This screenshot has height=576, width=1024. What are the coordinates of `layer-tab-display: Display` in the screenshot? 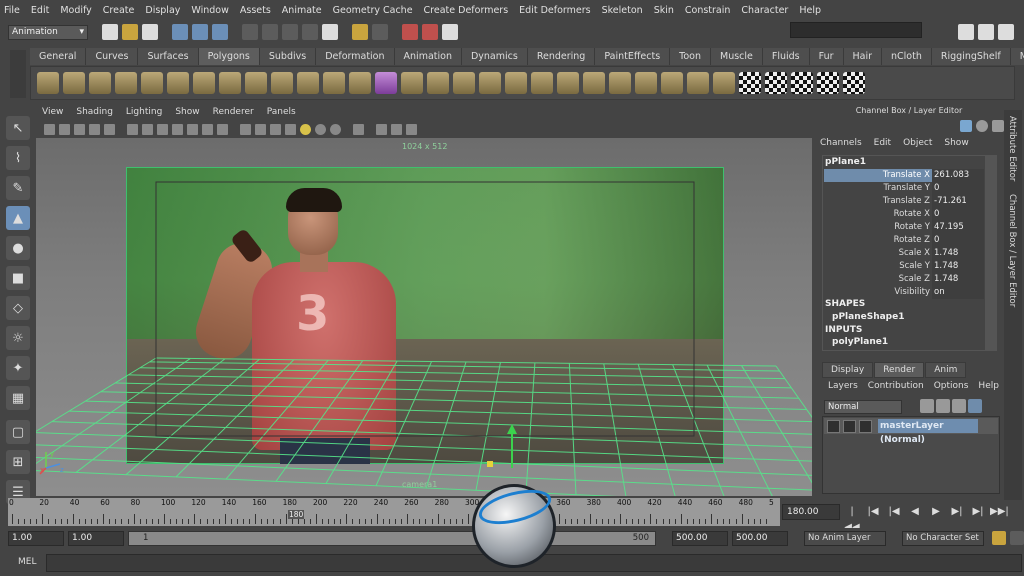 It's located at (848, 370).